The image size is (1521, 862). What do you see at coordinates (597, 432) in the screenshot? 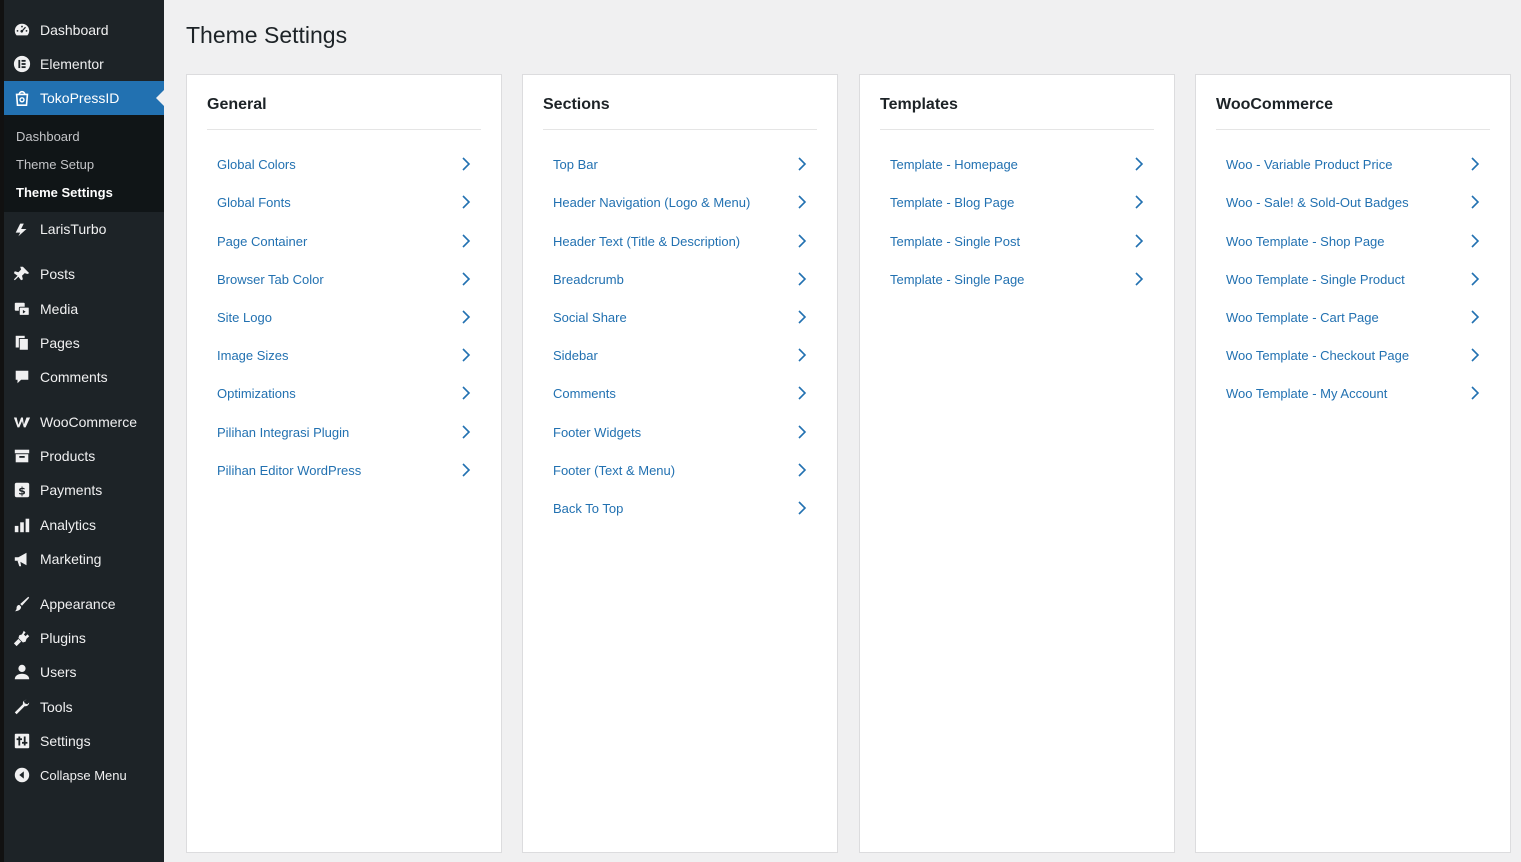
I see `link-label: Footer Widgets` at bounding box center [597, 432].